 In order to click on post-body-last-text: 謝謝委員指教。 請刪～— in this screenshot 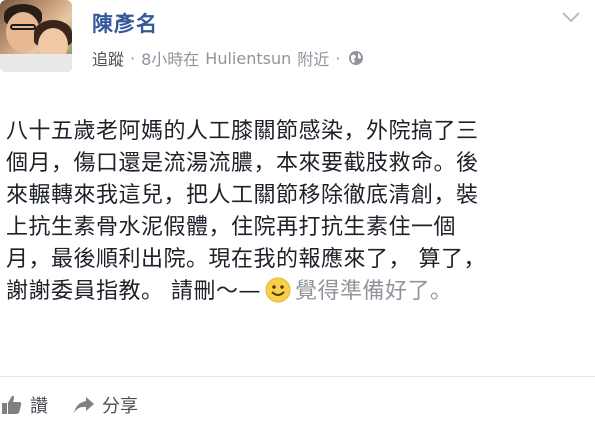, I will do `click(133, 291)`.